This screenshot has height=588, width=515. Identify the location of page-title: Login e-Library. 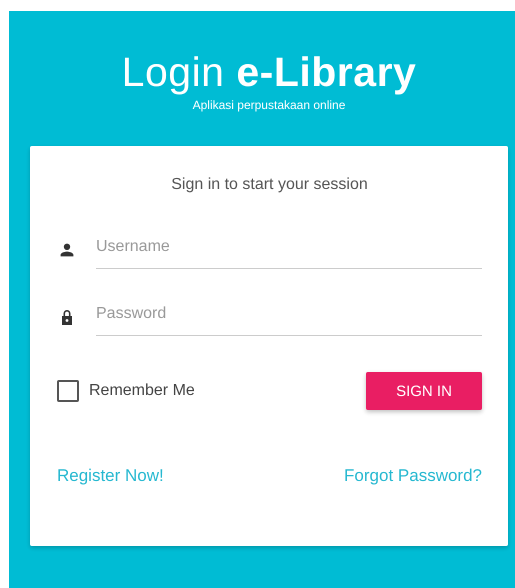
(269, 72).